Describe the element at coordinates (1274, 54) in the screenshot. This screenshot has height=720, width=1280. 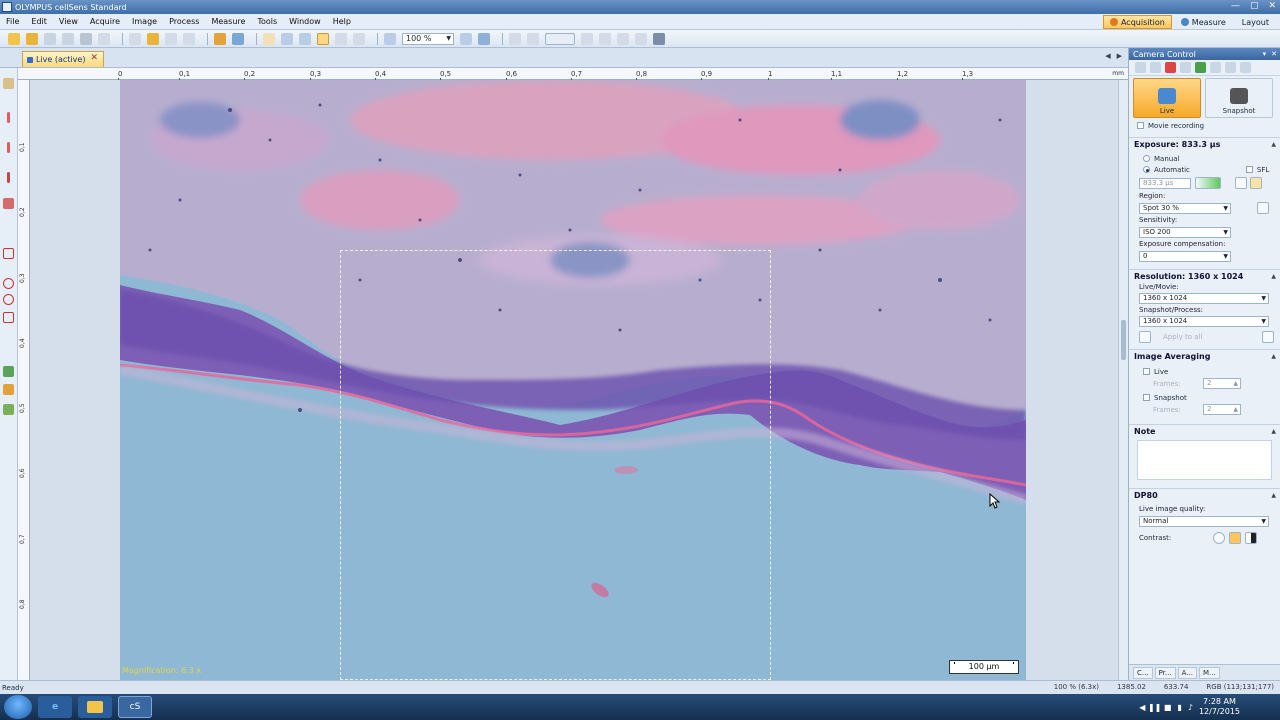
I see `panel-close-icon: ✕` at that location.